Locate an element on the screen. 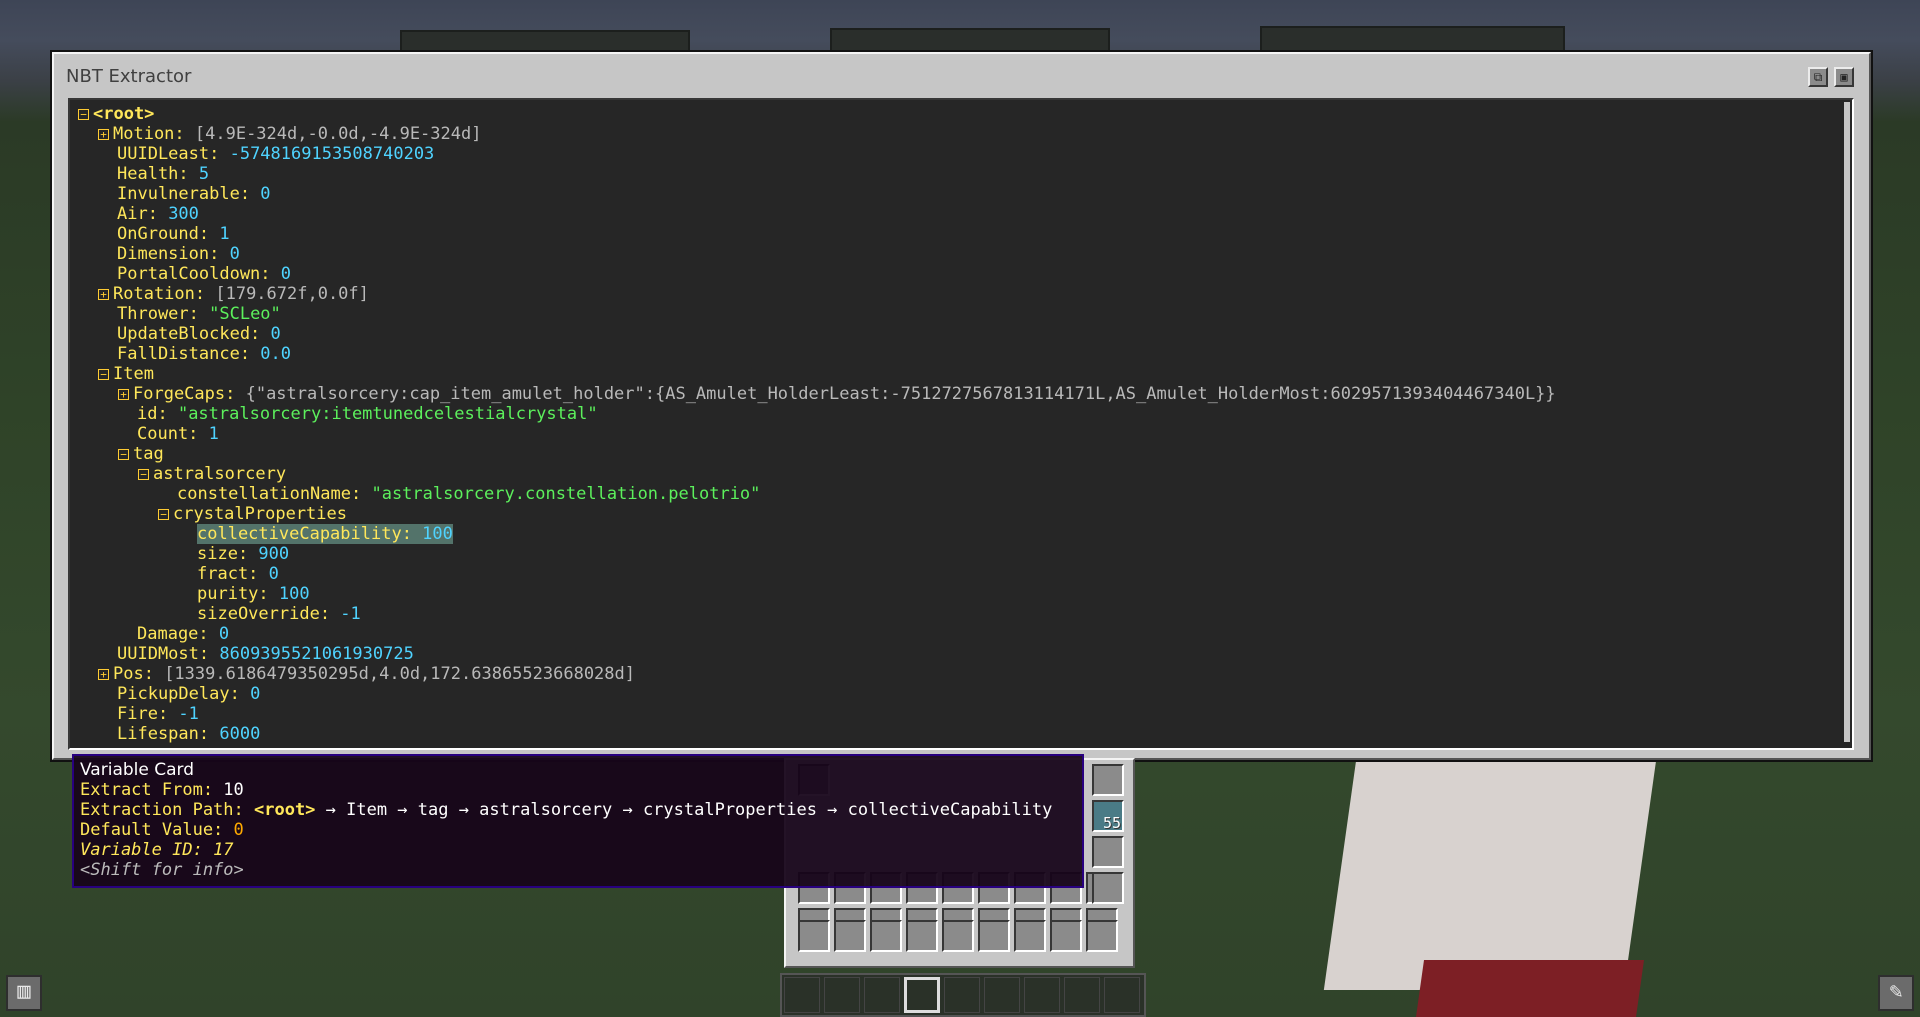  tree-row: UUIDMost: 8609395521061930725 is located at coordinates (817, 654).